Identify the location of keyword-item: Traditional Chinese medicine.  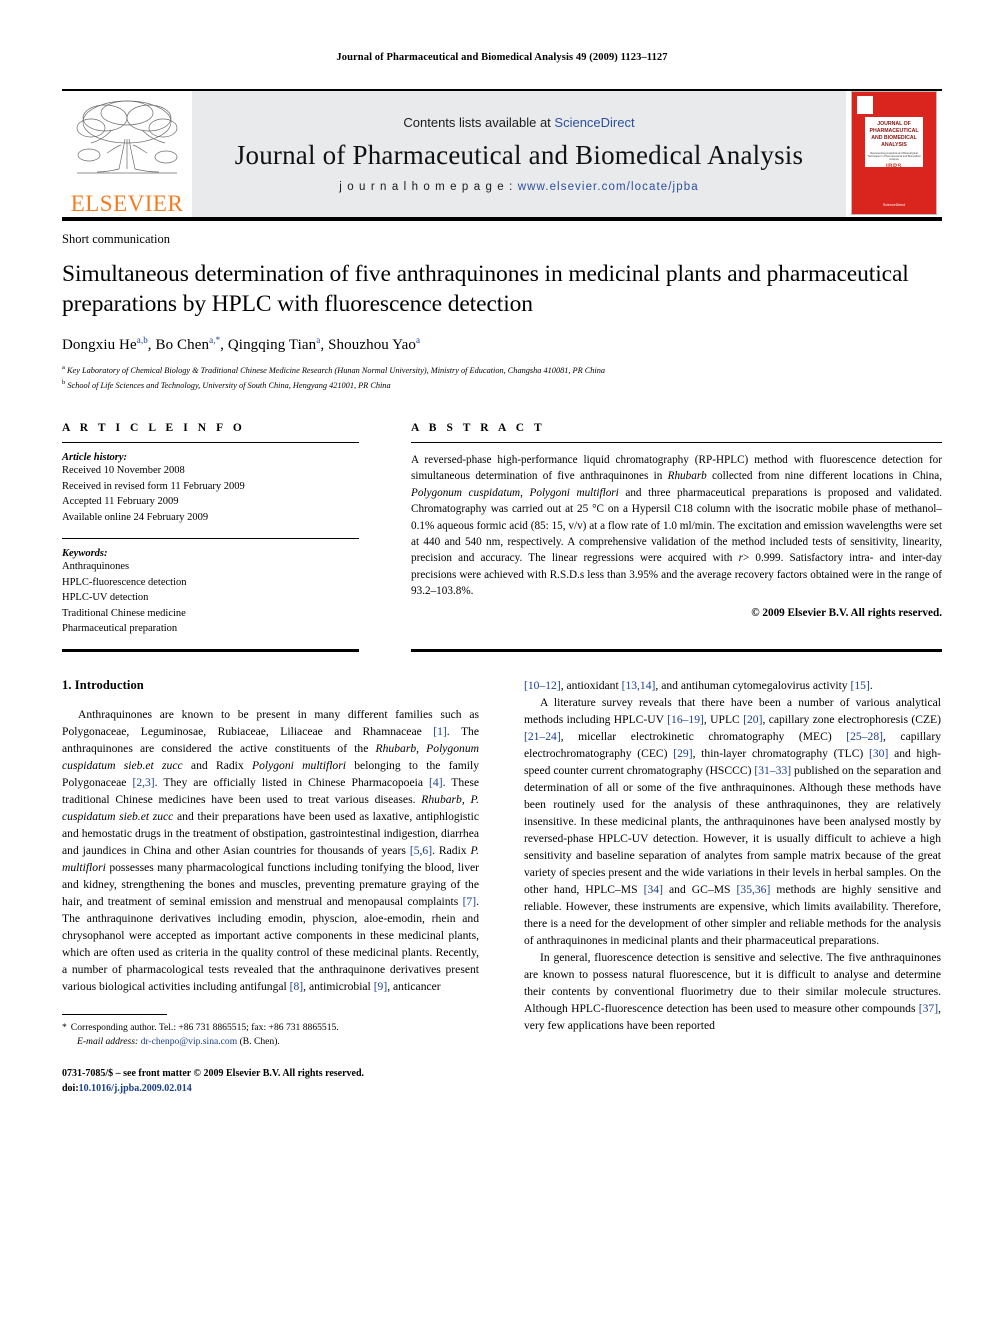
(124, 613).